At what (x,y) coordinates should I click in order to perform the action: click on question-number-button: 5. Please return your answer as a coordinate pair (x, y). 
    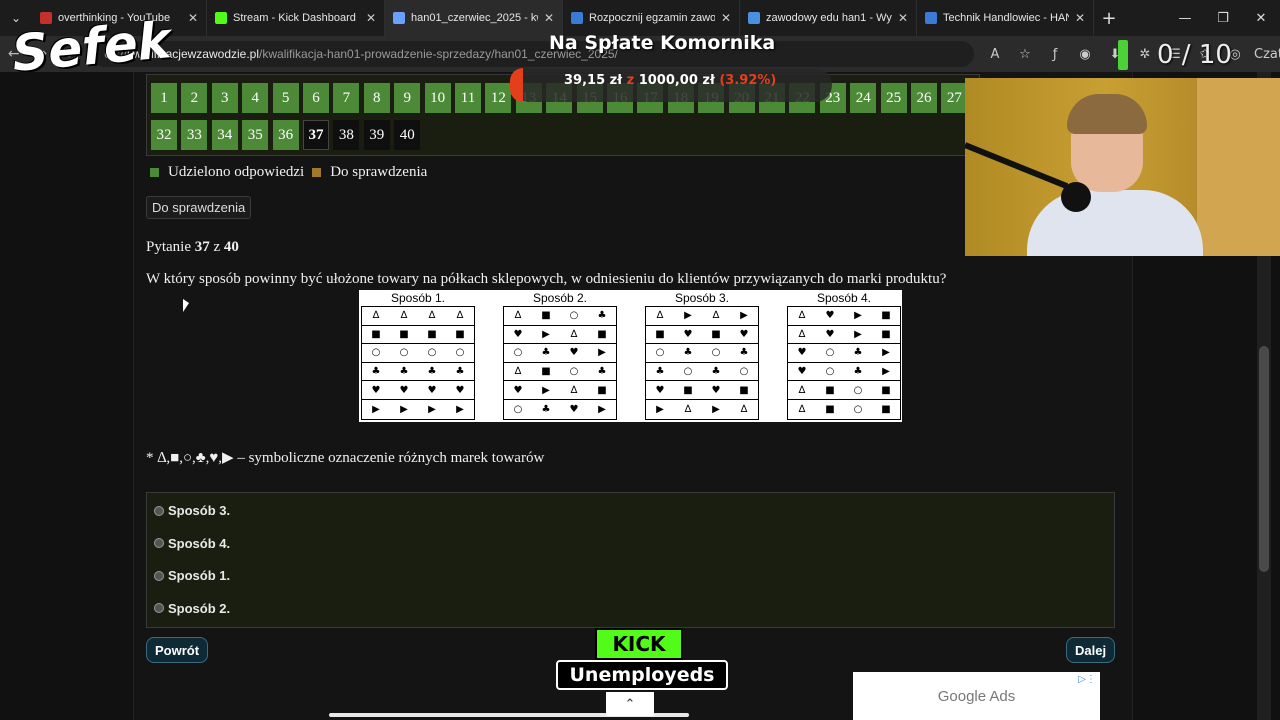
    Looking at the image, I should click on (285, 98).